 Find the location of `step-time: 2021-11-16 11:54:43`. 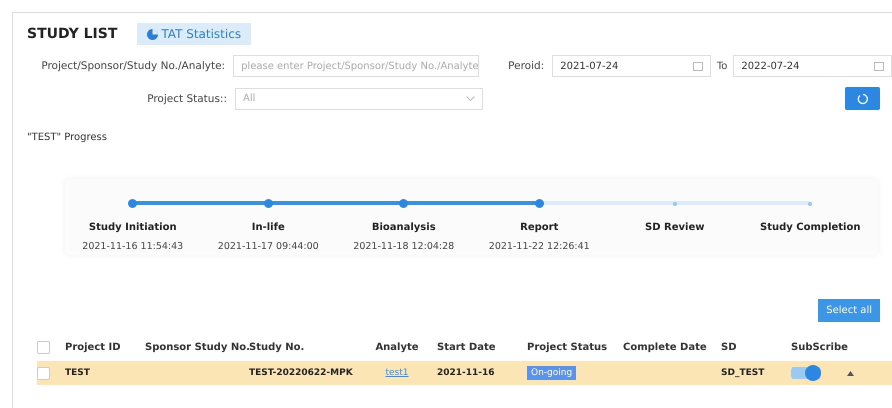

step-time: 2021-11-16 11:54:43 is located at coordinates (133, 246).